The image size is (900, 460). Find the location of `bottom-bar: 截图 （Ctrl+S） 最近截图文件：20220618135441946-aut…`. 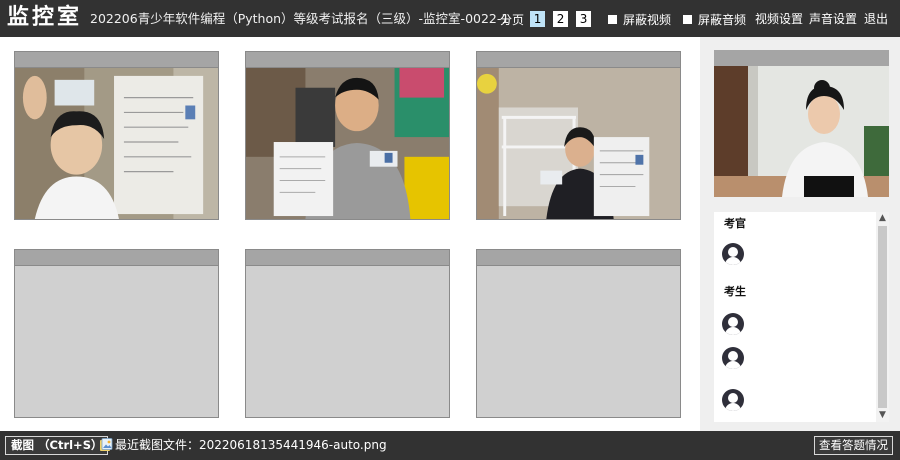

bottom-bar: 截图 （Ctrl+S） 最近截图文件：20220618135441946-aut… is located at coordinates (450, 445).